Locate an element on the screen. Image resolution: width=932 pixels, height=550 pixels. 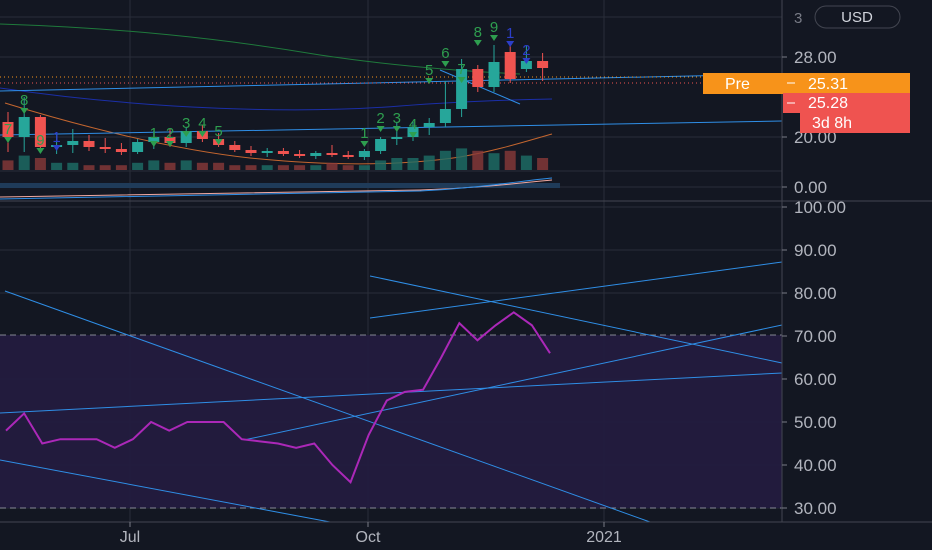
countdown-badge: 3d 8h is located at coordinates (855, 123).